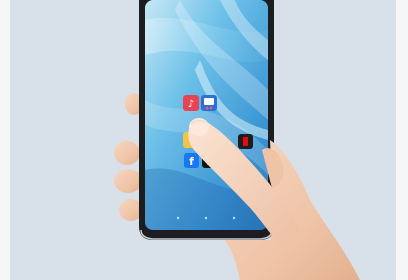  What do you see at coordinates (209, 103) in the screenshot?
I see `gallery-app-icon` at bounding box center [209, 103].